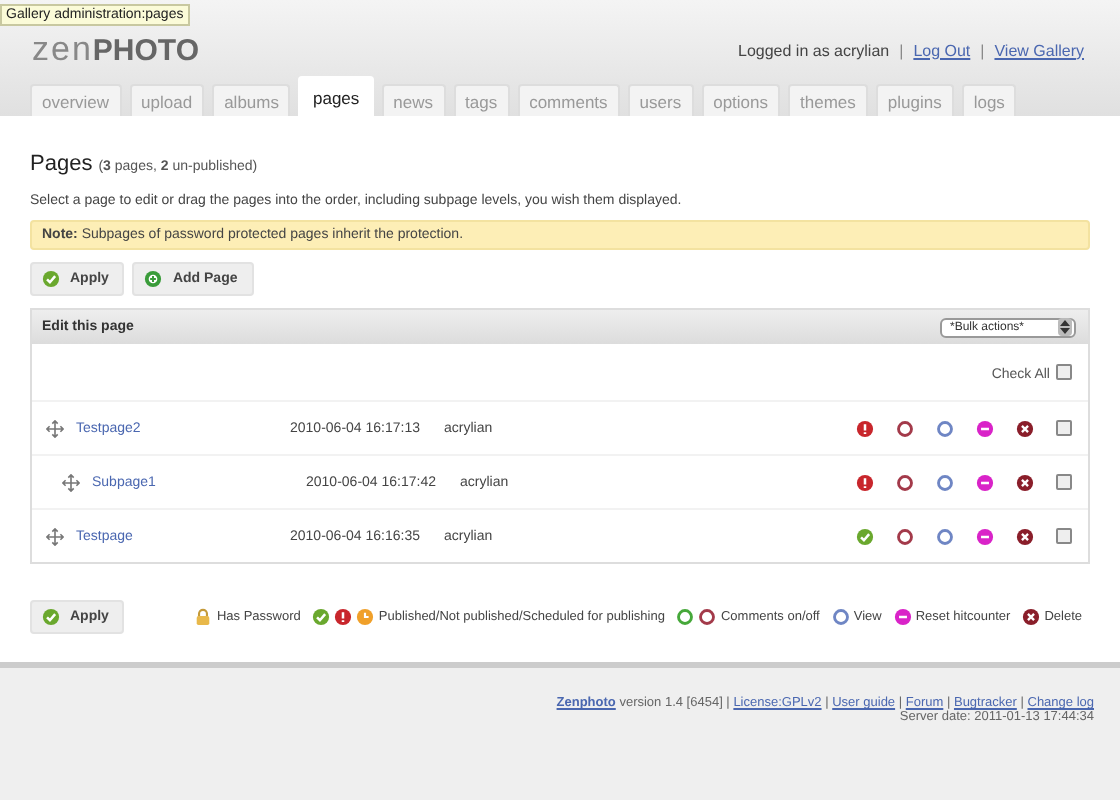 The image size is (1120, 800). Describe the element at coordinates (1039, 50) in the screenshot. I see `header-link: View Gallery` at that location.